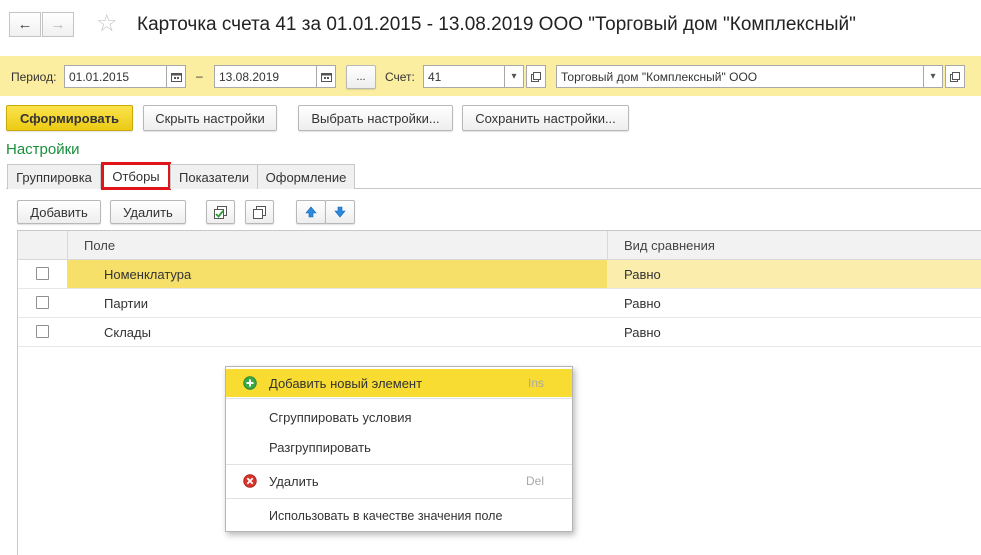 The width and height of the screenshot is (981, 555). I want to click on date-from-calendar-button, so click(176, 76).